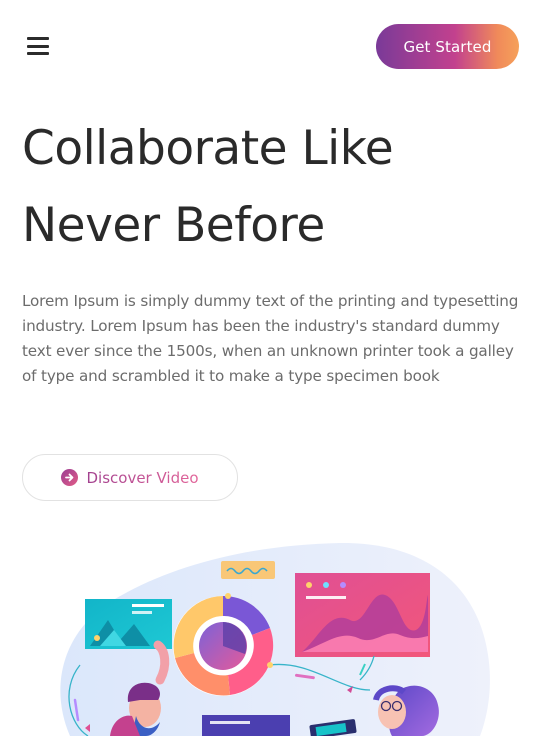 The height and width of the screenshot is (736, 533). Describe the element at coordinates (248, 570) in the screenshot. I see `wave-card` at that location.